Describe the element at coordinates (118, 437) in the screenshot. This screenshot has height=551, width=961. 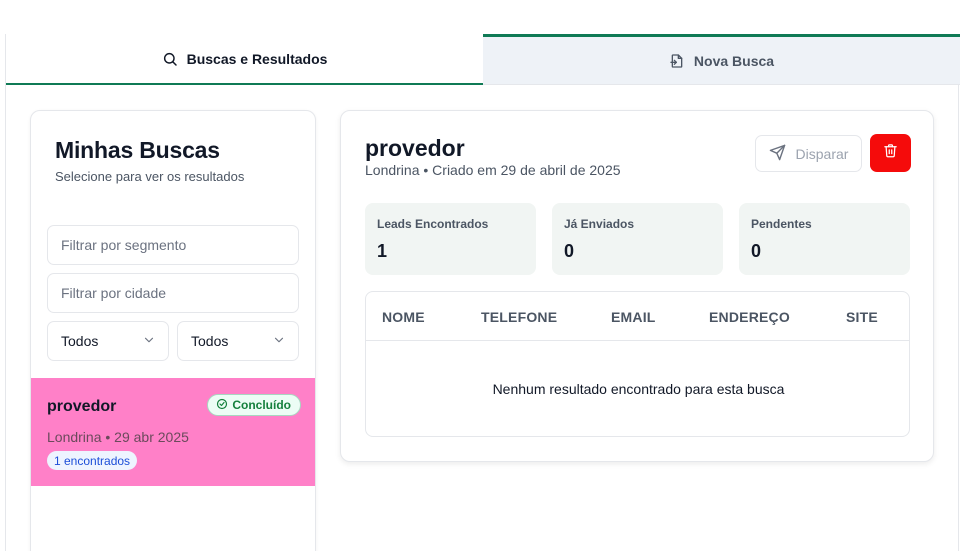
I see `search-item-meta: Londrina • 29 abr 2025` at that location.